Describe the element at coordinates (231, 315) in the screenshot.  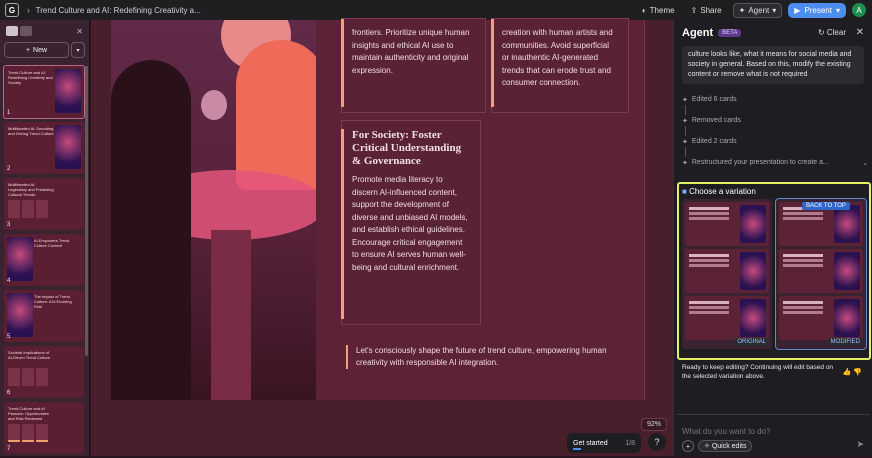
I see `illustration-table-base` at that location.